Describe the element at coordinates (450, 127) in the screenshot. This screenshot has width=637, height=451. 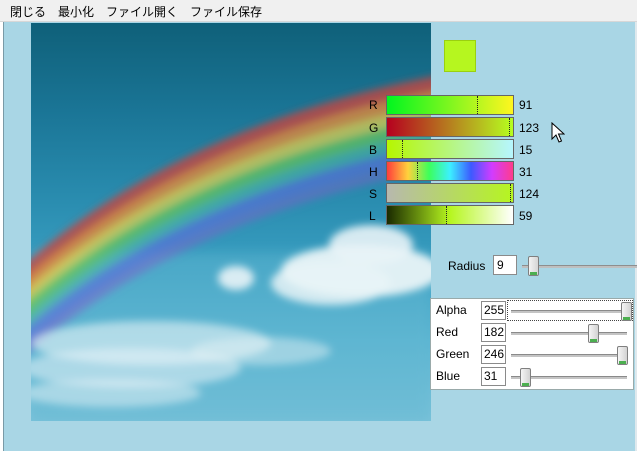
I see `bar-g` at that location.